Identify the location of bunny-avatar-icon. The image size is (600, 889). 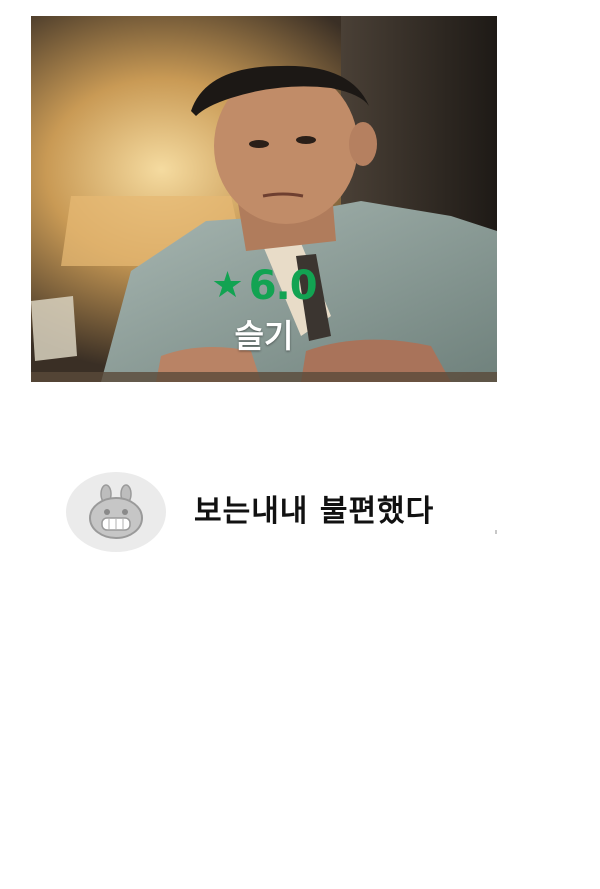
(116, 511).